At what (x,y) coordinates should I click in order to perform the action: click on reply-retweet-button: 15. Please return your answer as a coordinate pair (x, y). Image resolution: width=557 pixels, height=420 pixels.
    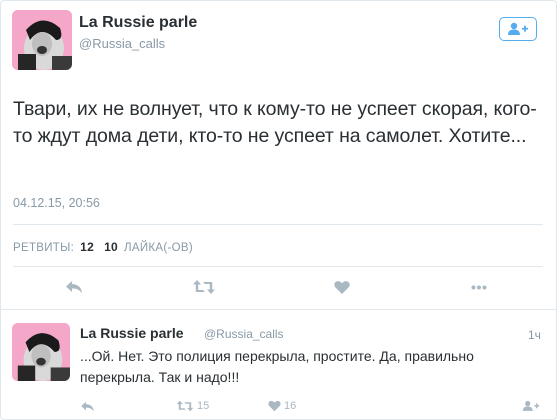
    Looking at the image, I should click on (192, 406).